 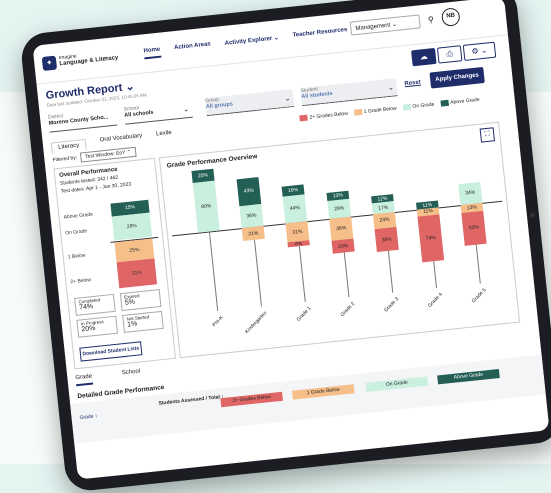 I want to click on management-select: Management ⌄, so click(x=385, y=25).